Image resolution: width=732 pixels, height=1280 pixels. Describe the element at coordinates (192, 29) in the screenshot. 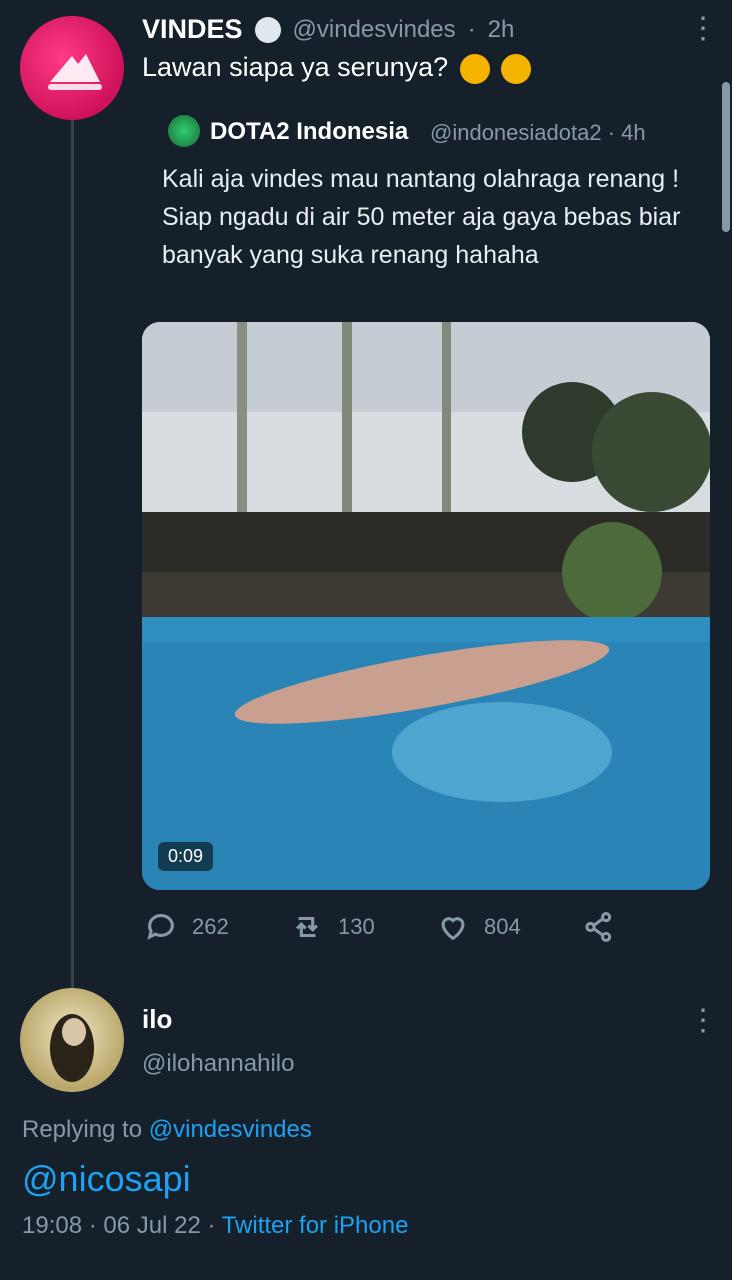

I see `author-name: VINDES` at that location.